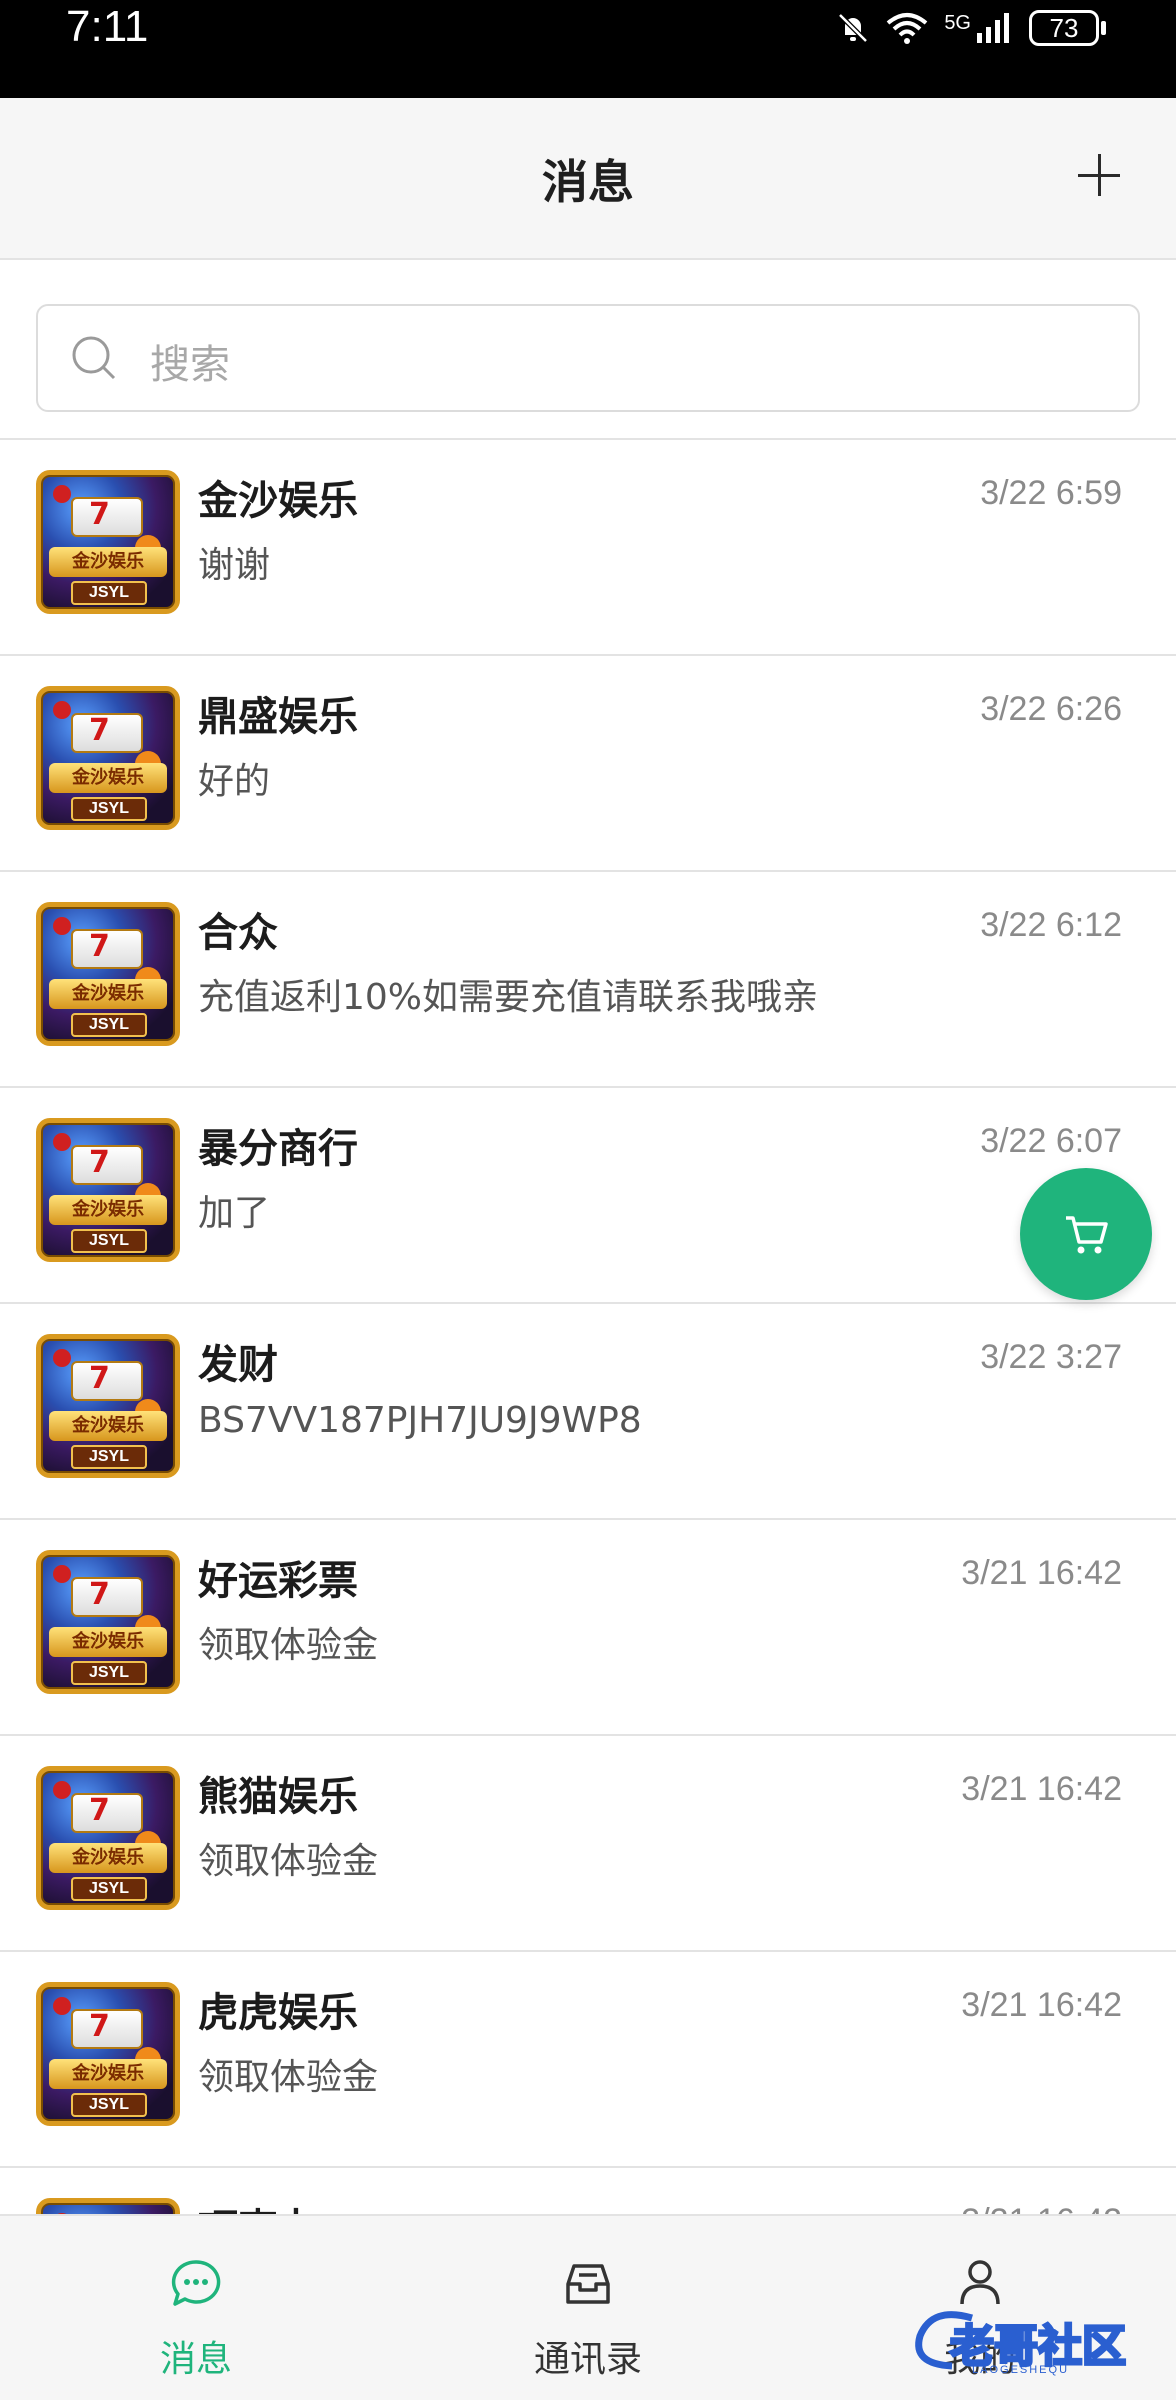  Describe the element at coordinates (588, 182) in the screenshot. I see `page-title: 消息` at that location.